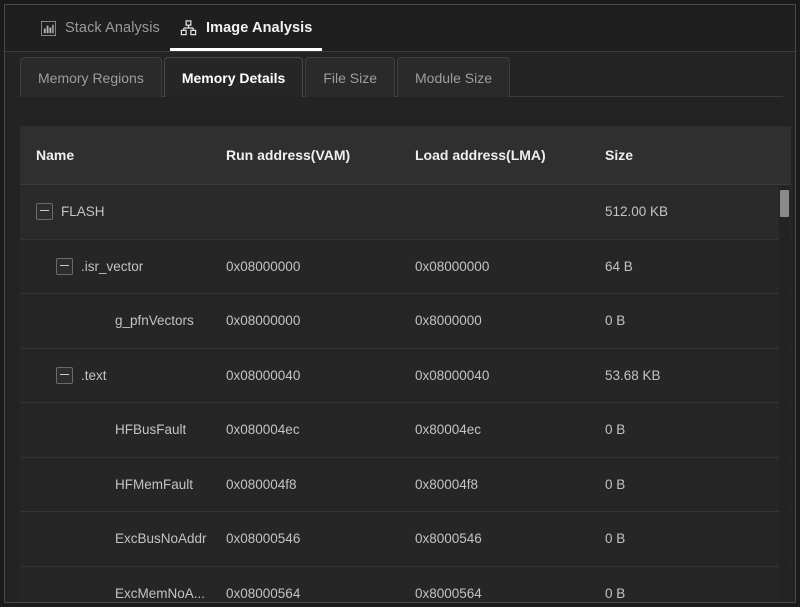 The height and width of the screenshot is (607, 800). What do you see at coordinates (48, 28) in the screenshot?
I see `bar-chart-icon` at bounding box center [48, 28].